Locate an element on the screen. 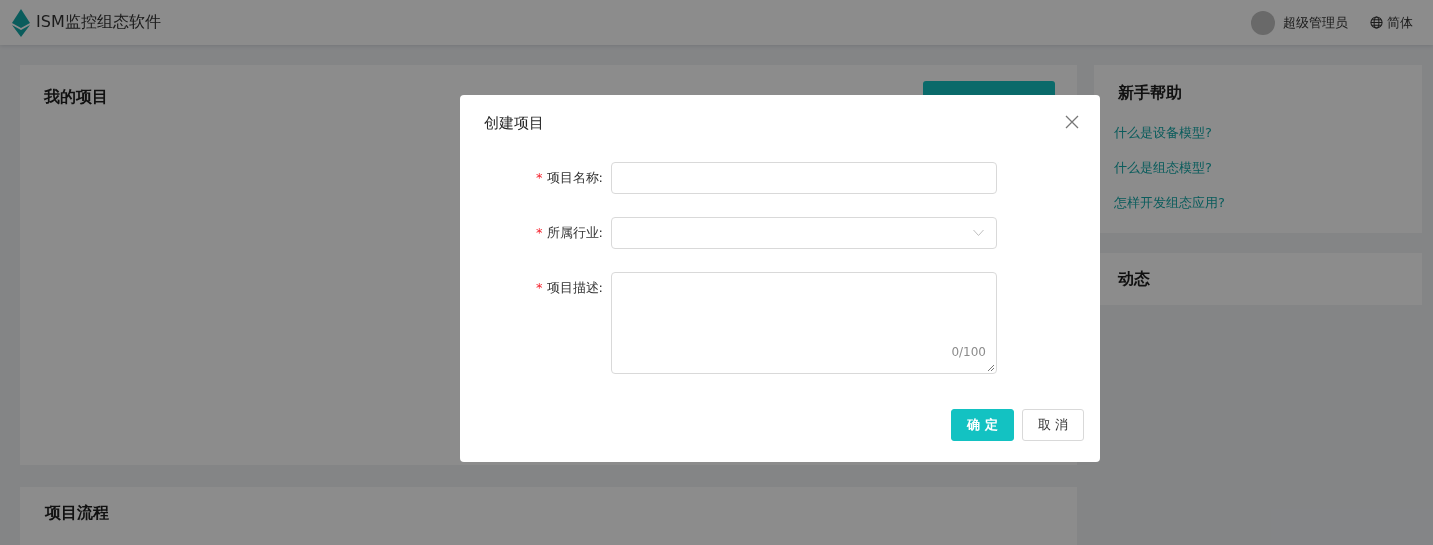 The width and height of the screenshot is (1433, 545). input-field is located at coordinates (804, 178).